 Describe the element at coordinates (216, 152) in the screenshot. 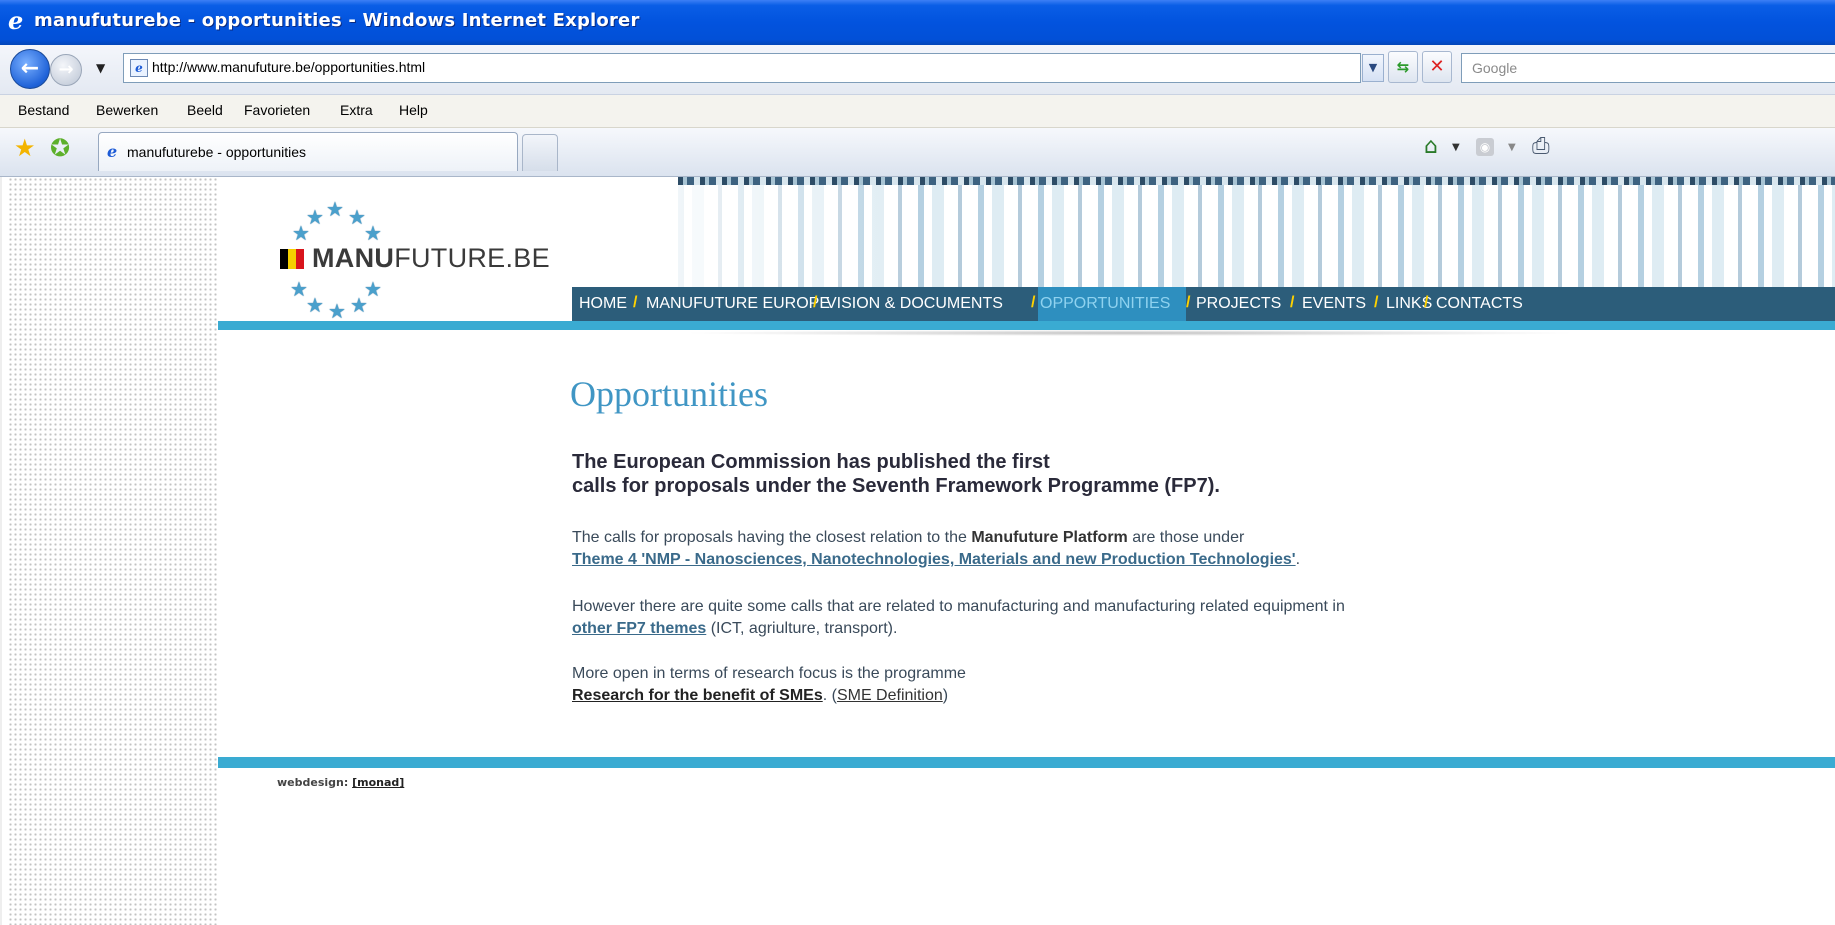

I see `tab-label: manufuturebe - opportunities` at that location.